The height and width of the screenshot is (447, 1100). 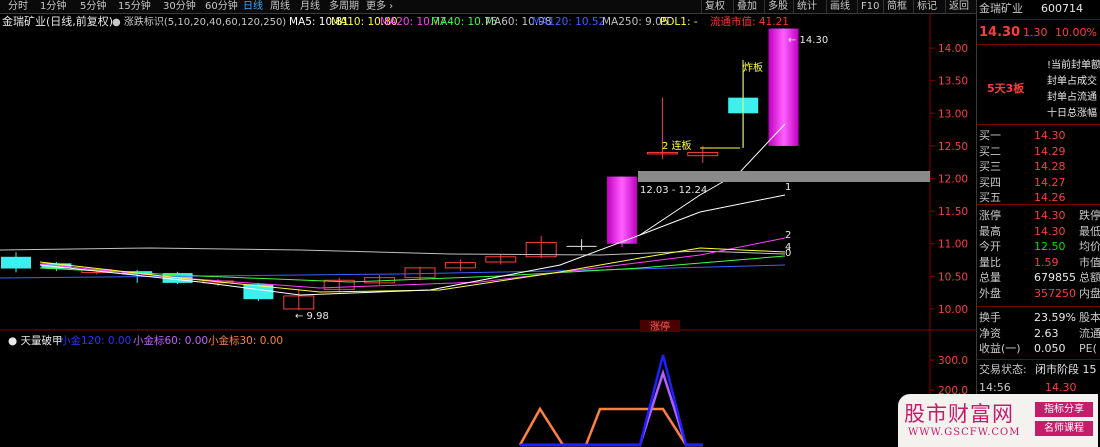 What do you see at coordinates (1022, 151) in the screenshot?
I see `bid-row: 买二 14.29` at bounding box center [1022, 151].